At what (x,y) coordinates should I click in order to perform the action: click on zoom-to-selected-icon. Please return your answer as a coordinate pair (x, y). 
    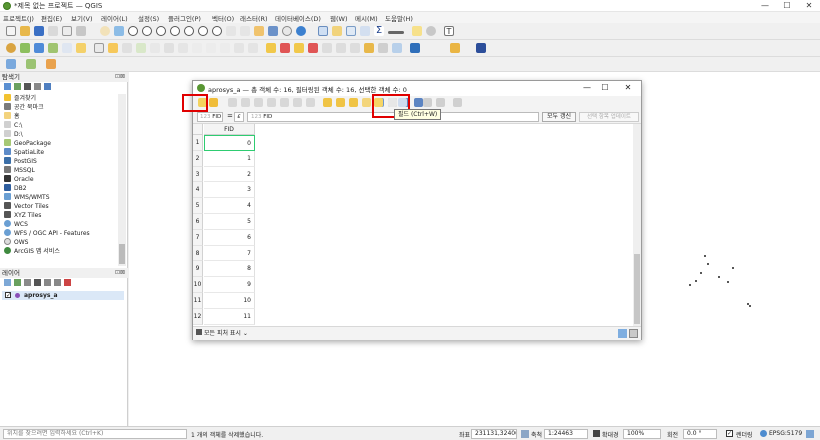
    Looking at the image, I should click on (418, 102).